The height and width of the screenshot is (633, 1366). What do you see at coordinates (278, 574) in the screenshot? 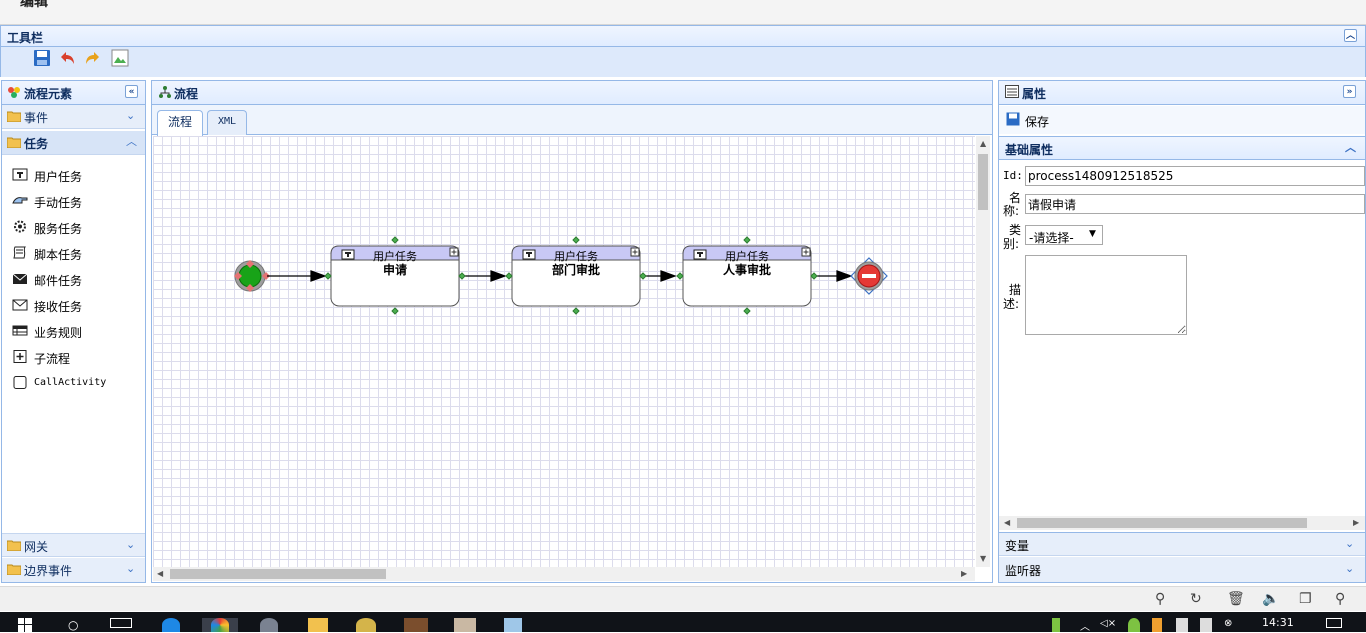
I see `horizontal-scroll-thumb` at bounding box center [278, 574].